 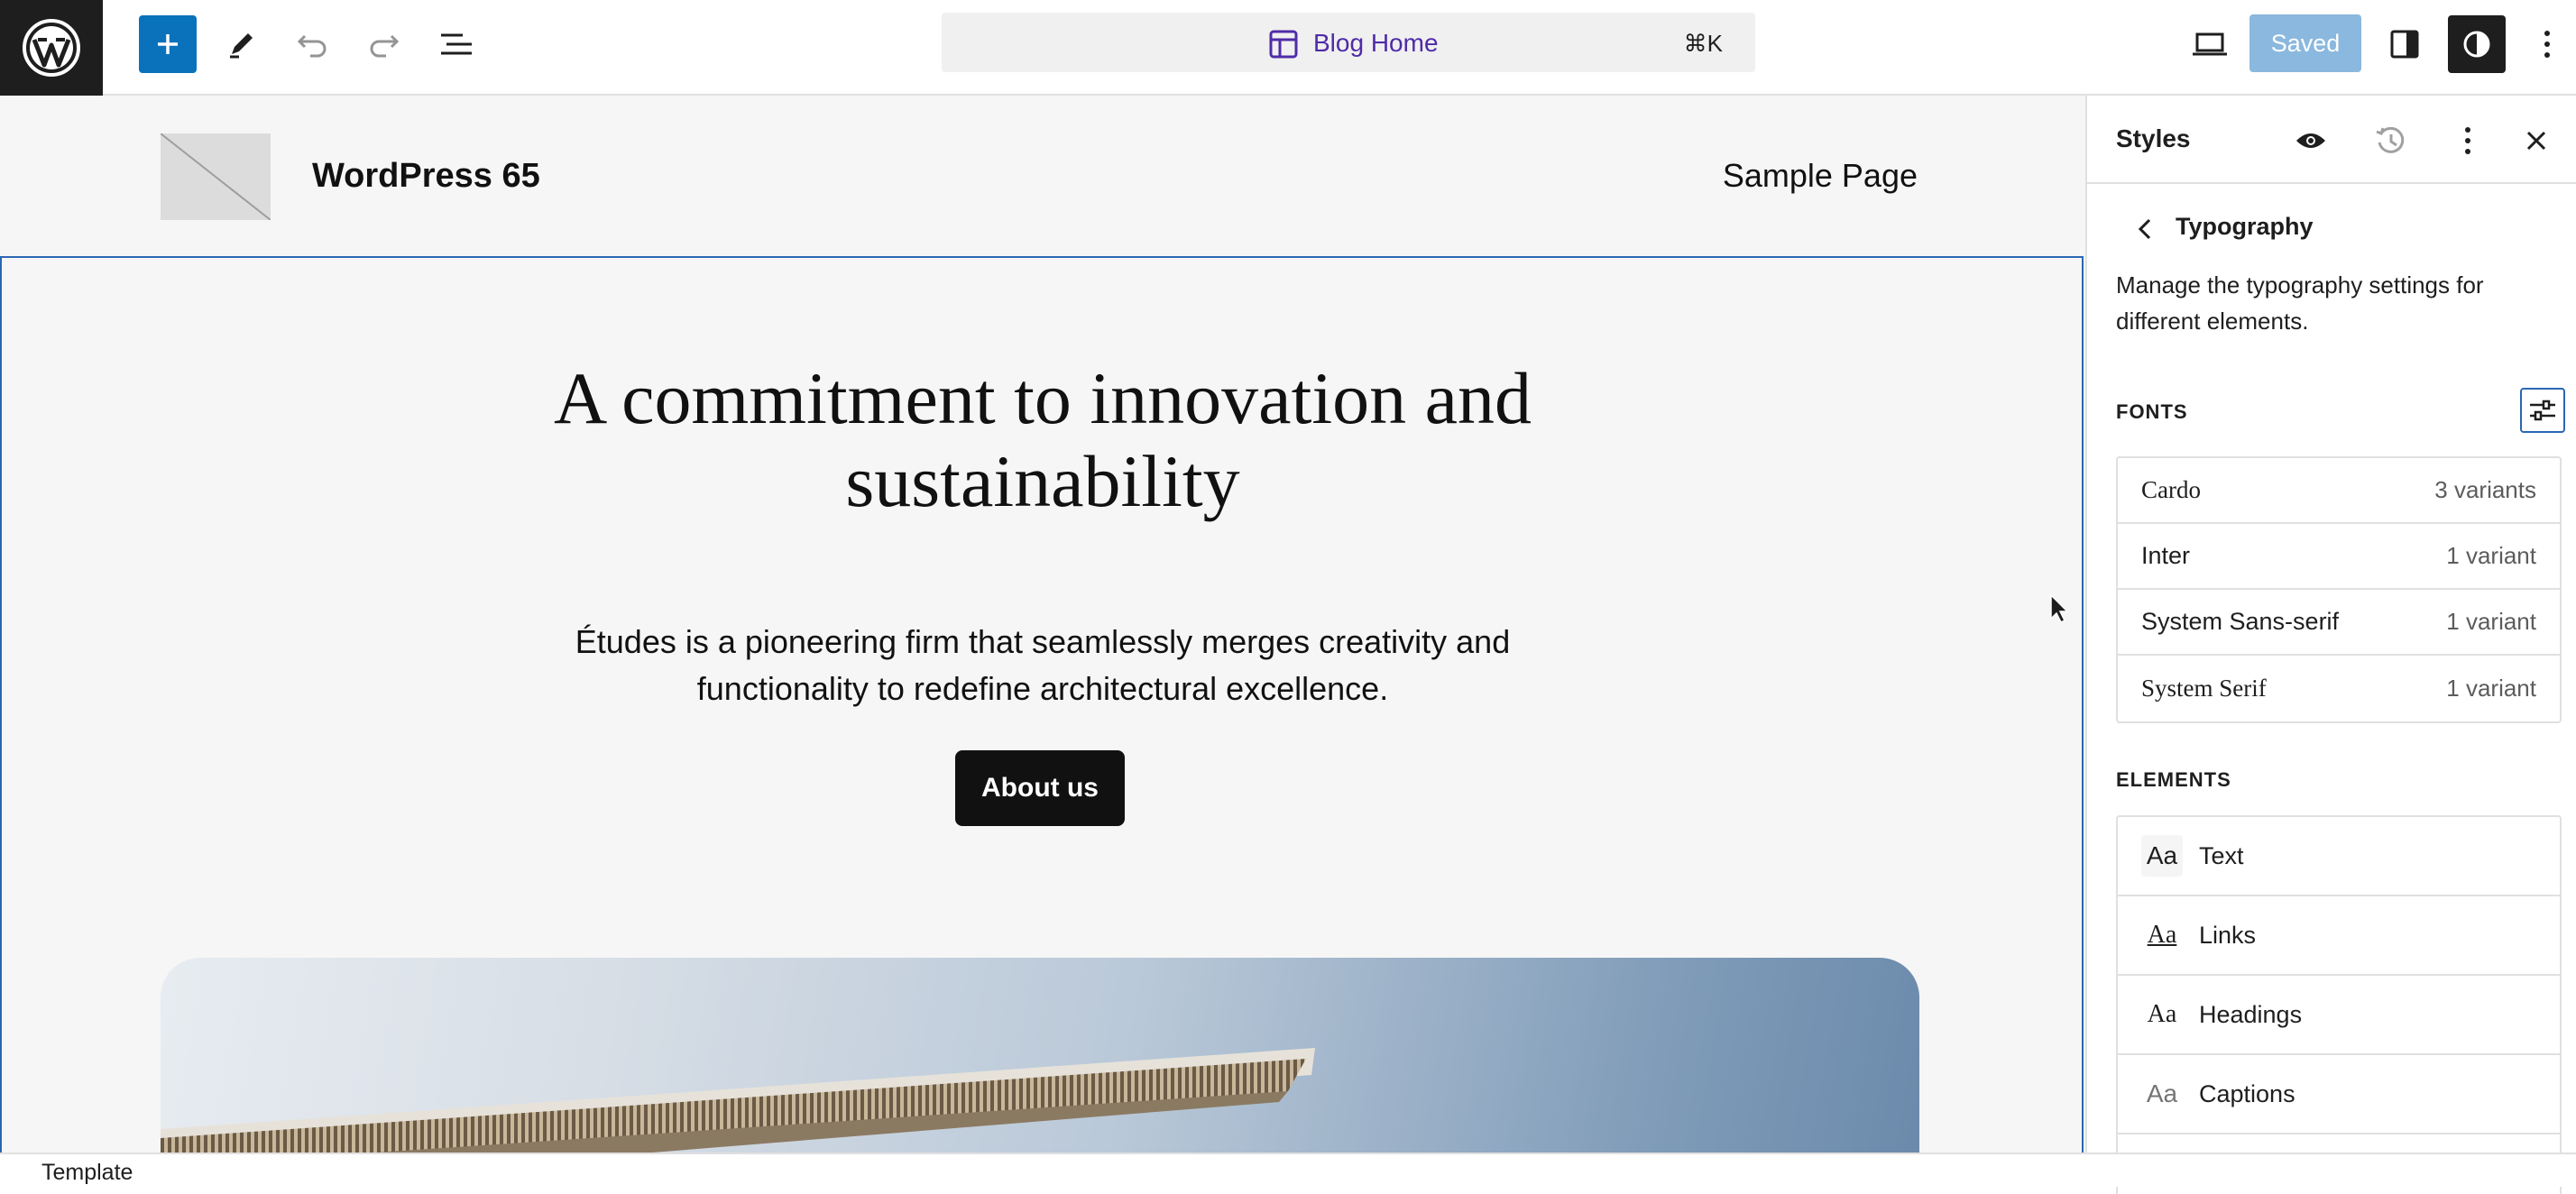 I want to click on site-logo-placeholder, so click(x=216, y=176).